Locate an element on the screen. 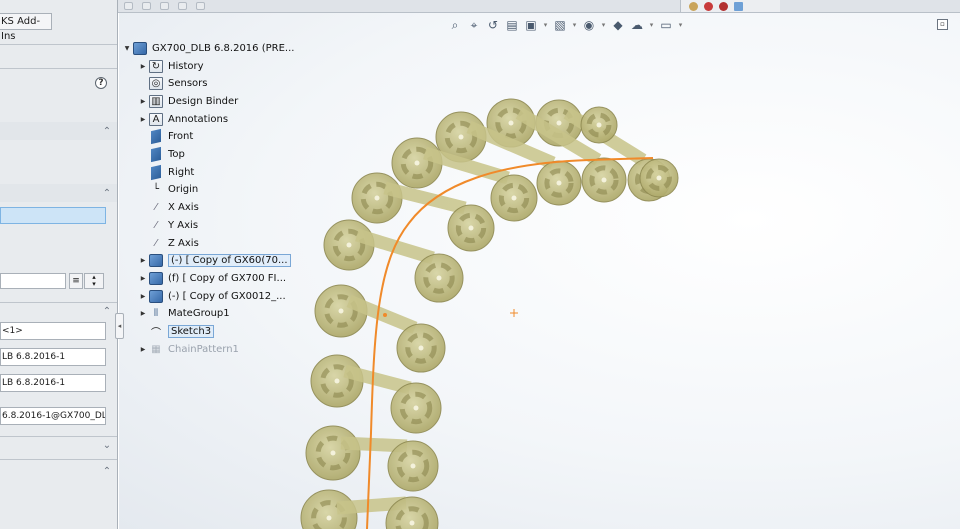 This screenshot has height=529, width=960. parameter-field-3: LB 6.8.2016-1 is located at coordinates (53, 383).